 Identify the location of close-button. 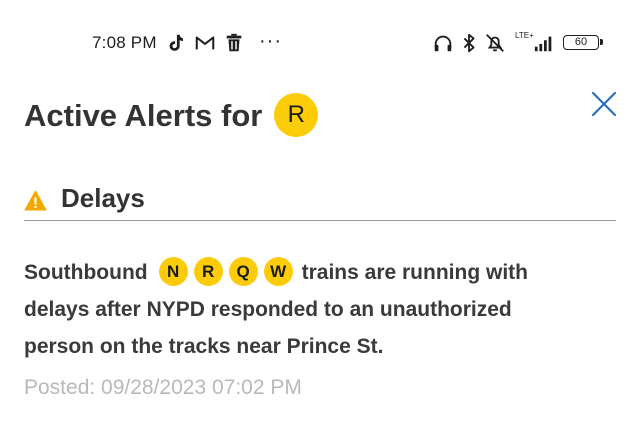
(604, 104).